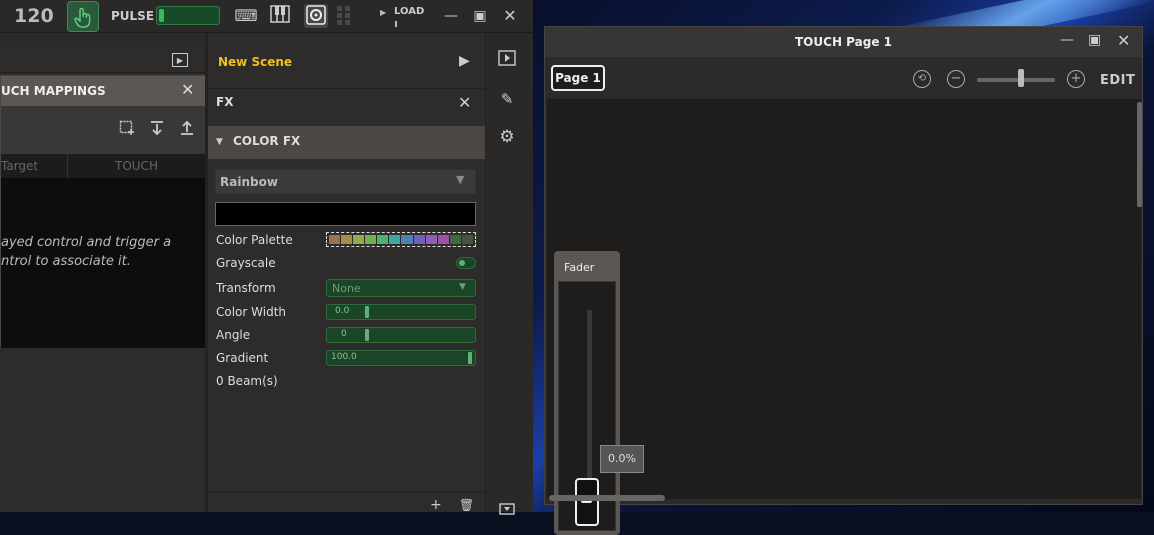 This screenshot has width=1154, height=535. I want to click on fx-preset-dropdown: Rainbow ▼, so click(345, 181).